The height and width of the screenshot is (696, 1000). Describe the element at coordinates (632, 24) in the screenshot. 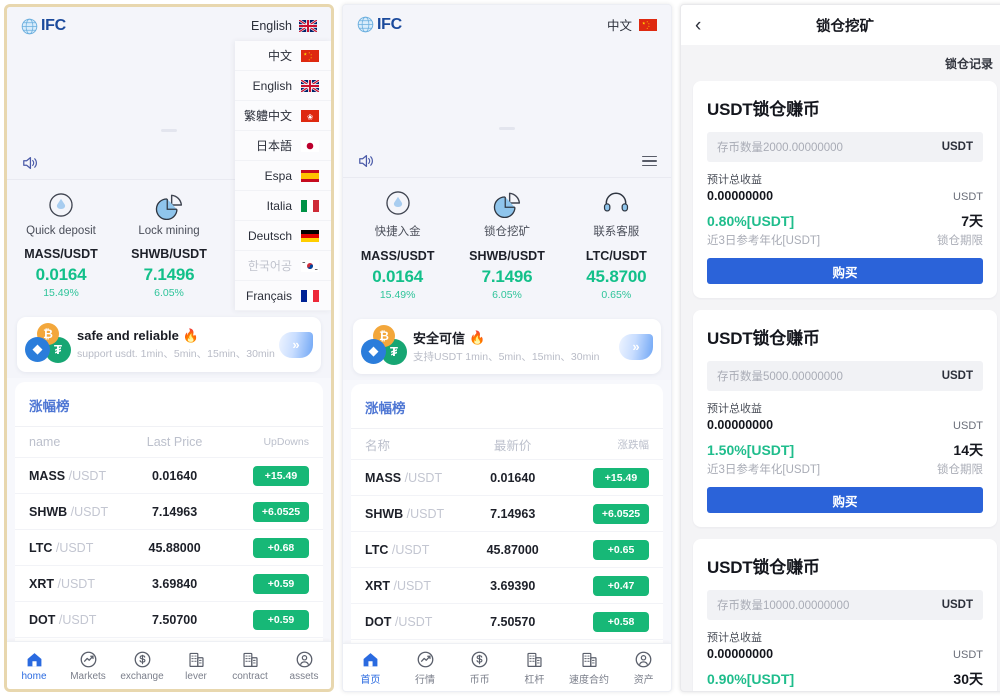

I see `language-selector: 中文 ★ ★ ★ ★ ★` at that location.